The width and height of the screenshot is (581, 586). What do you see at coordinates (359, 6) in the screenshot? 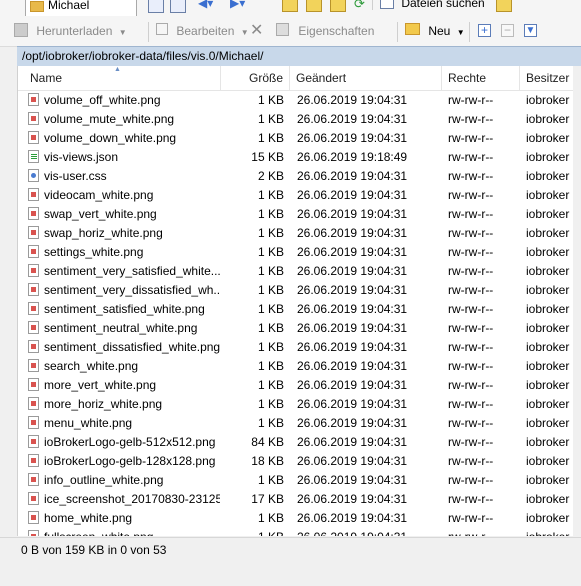
I see `refresh-icon: ⟳` at bounding box center [359, 6].